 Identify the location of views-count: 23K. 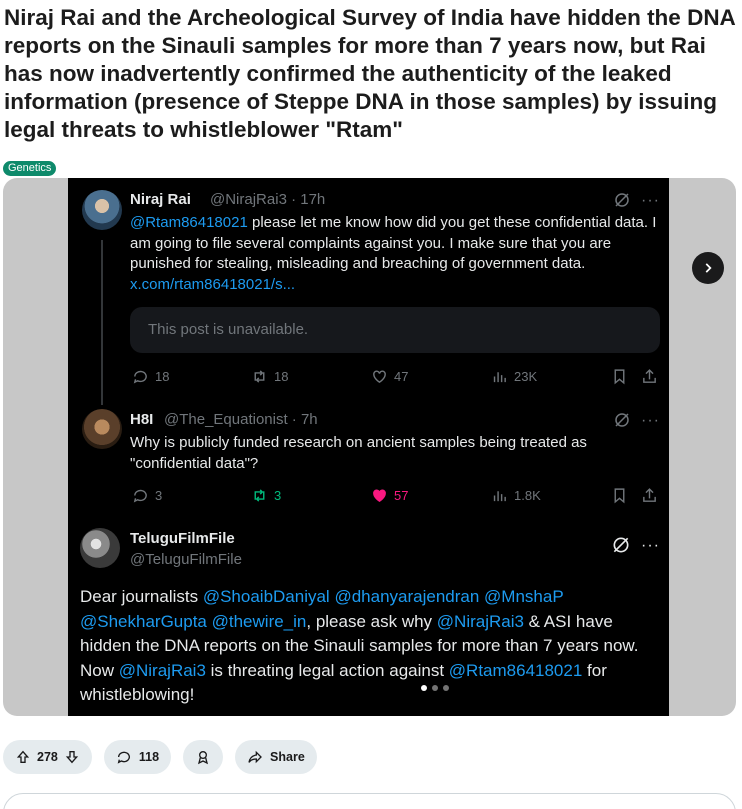
(514, 376).